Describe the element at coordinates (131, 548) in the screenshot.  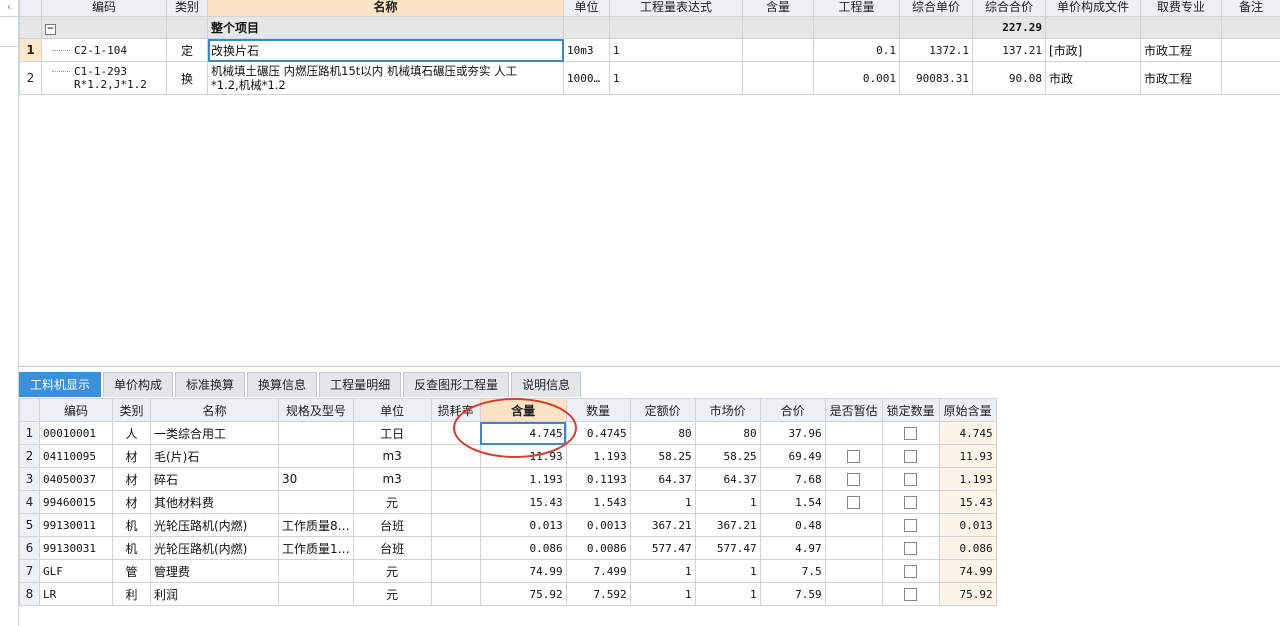
I see `row-type: 机` at that location.